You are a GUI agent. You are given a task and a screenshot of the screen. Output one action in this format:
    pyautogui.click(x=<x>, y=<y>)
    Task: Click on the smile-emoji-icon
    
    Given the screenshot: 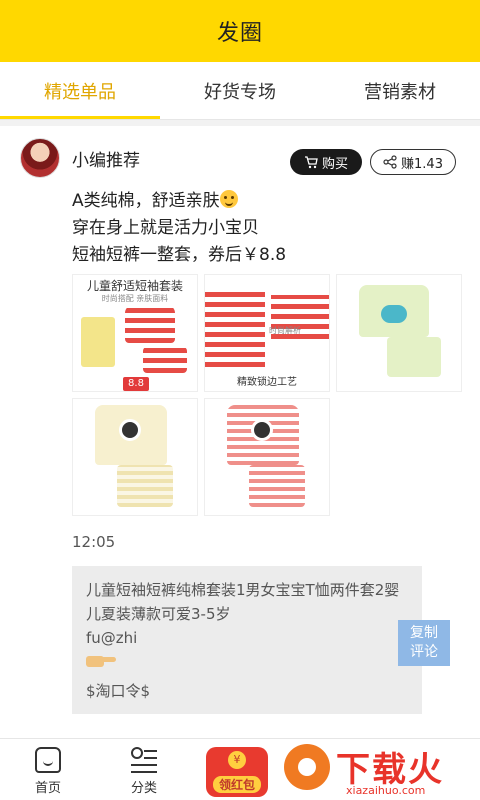 What is the action you would take?
    pyautogui.click(x=228, y=199)
    